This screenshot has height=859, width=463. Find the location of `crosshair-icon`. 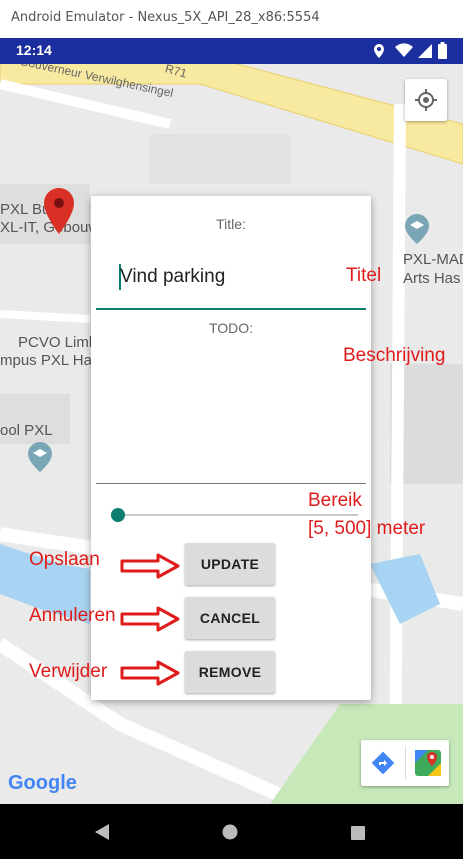

crosshair-icon is located at coordinates (426, 100).